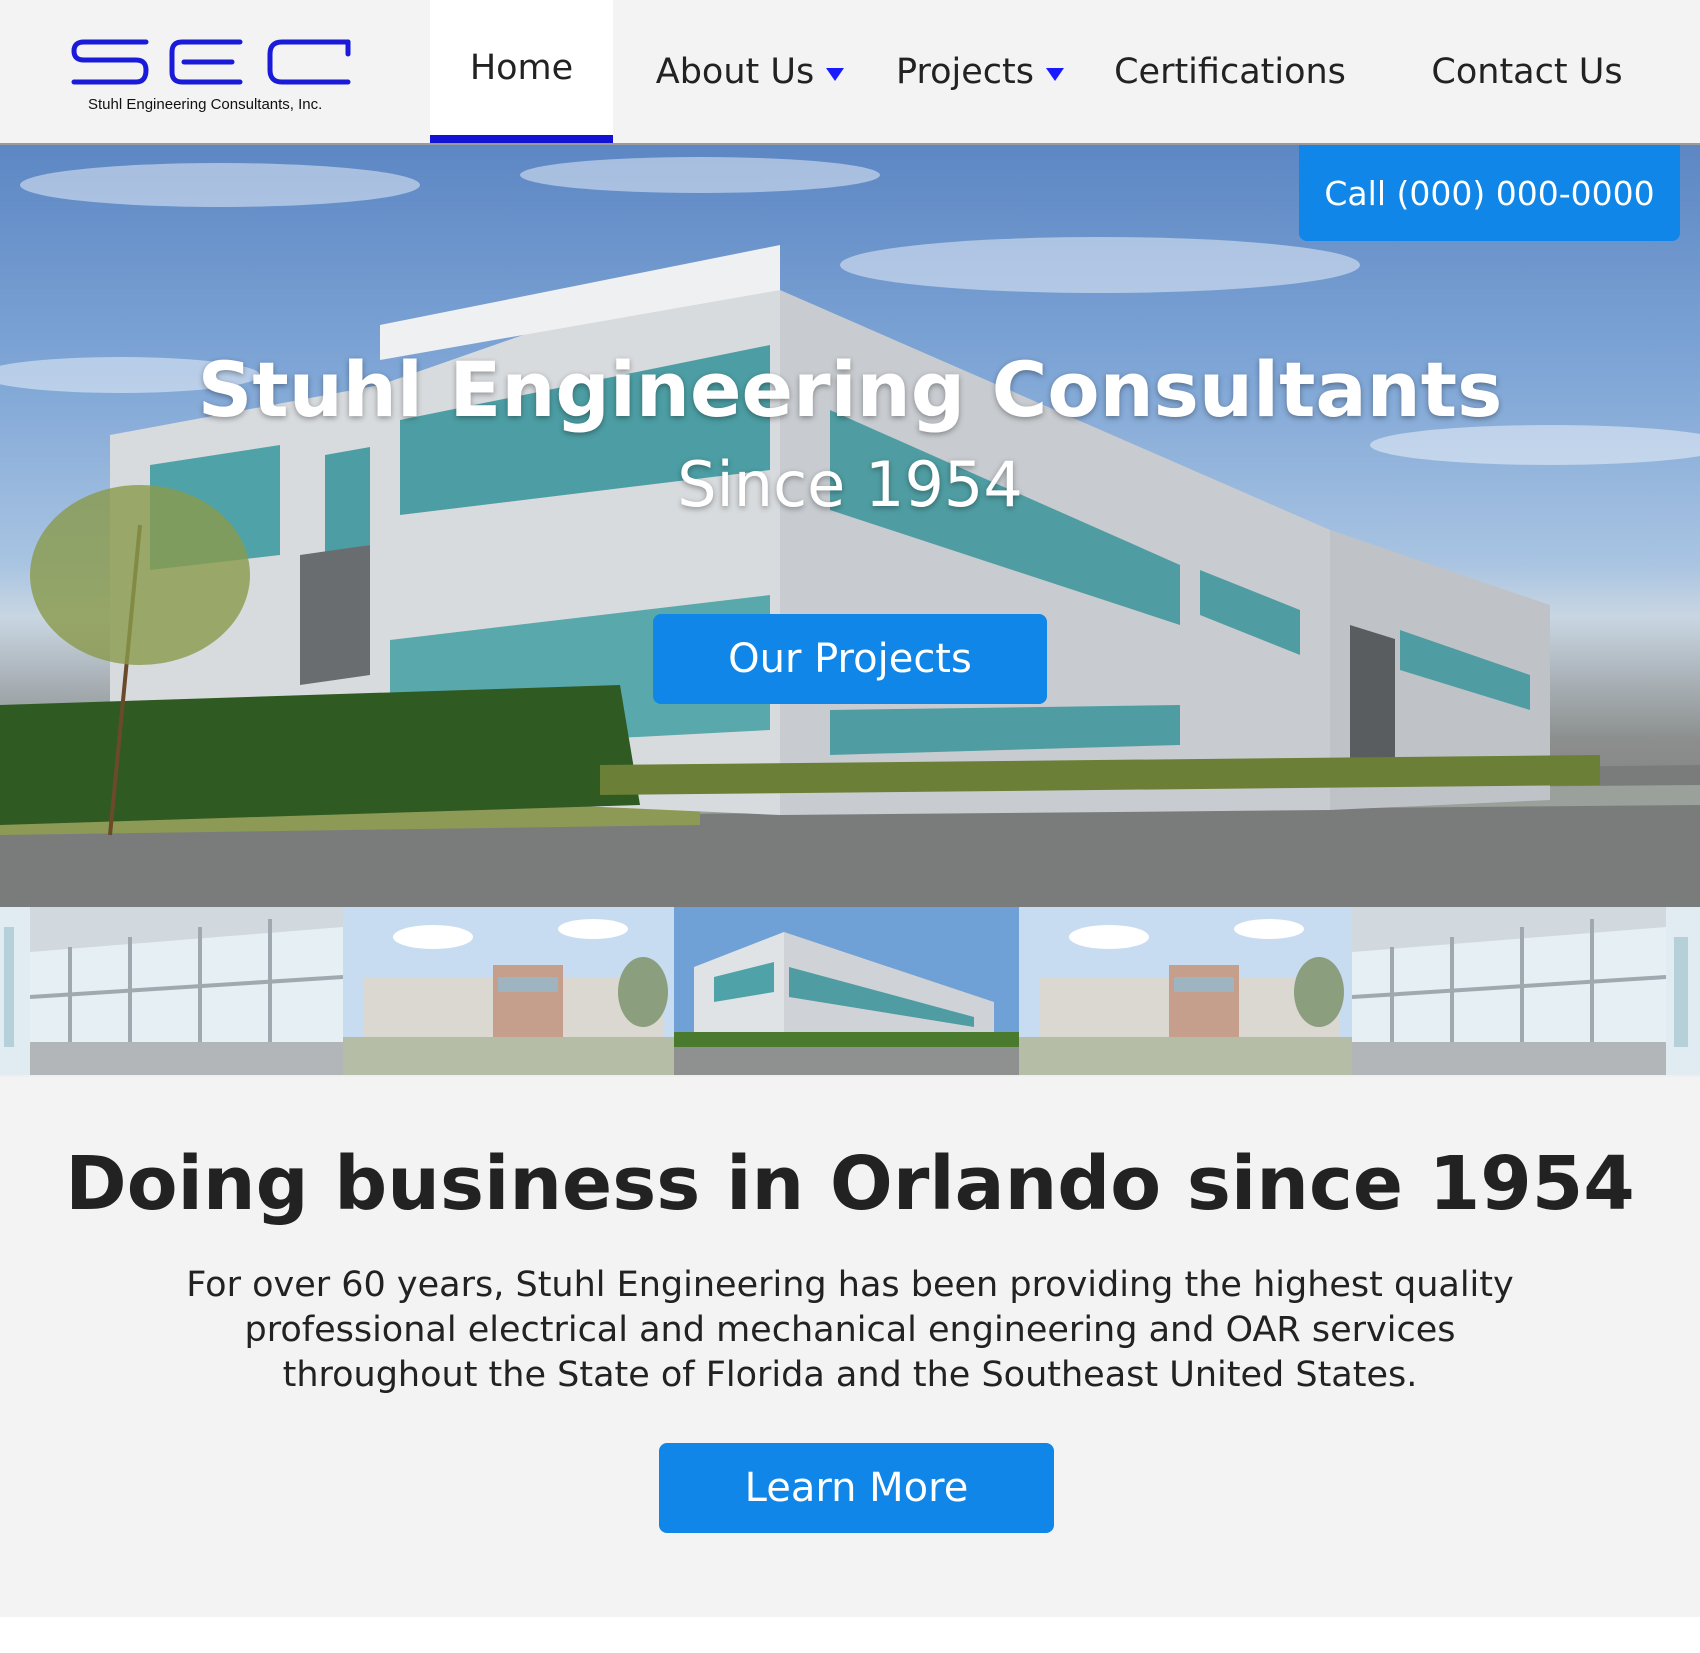 The width and height of the screenshot is (1700, 1653). I want to click on nav-home-label: Home, so click(521, 67).